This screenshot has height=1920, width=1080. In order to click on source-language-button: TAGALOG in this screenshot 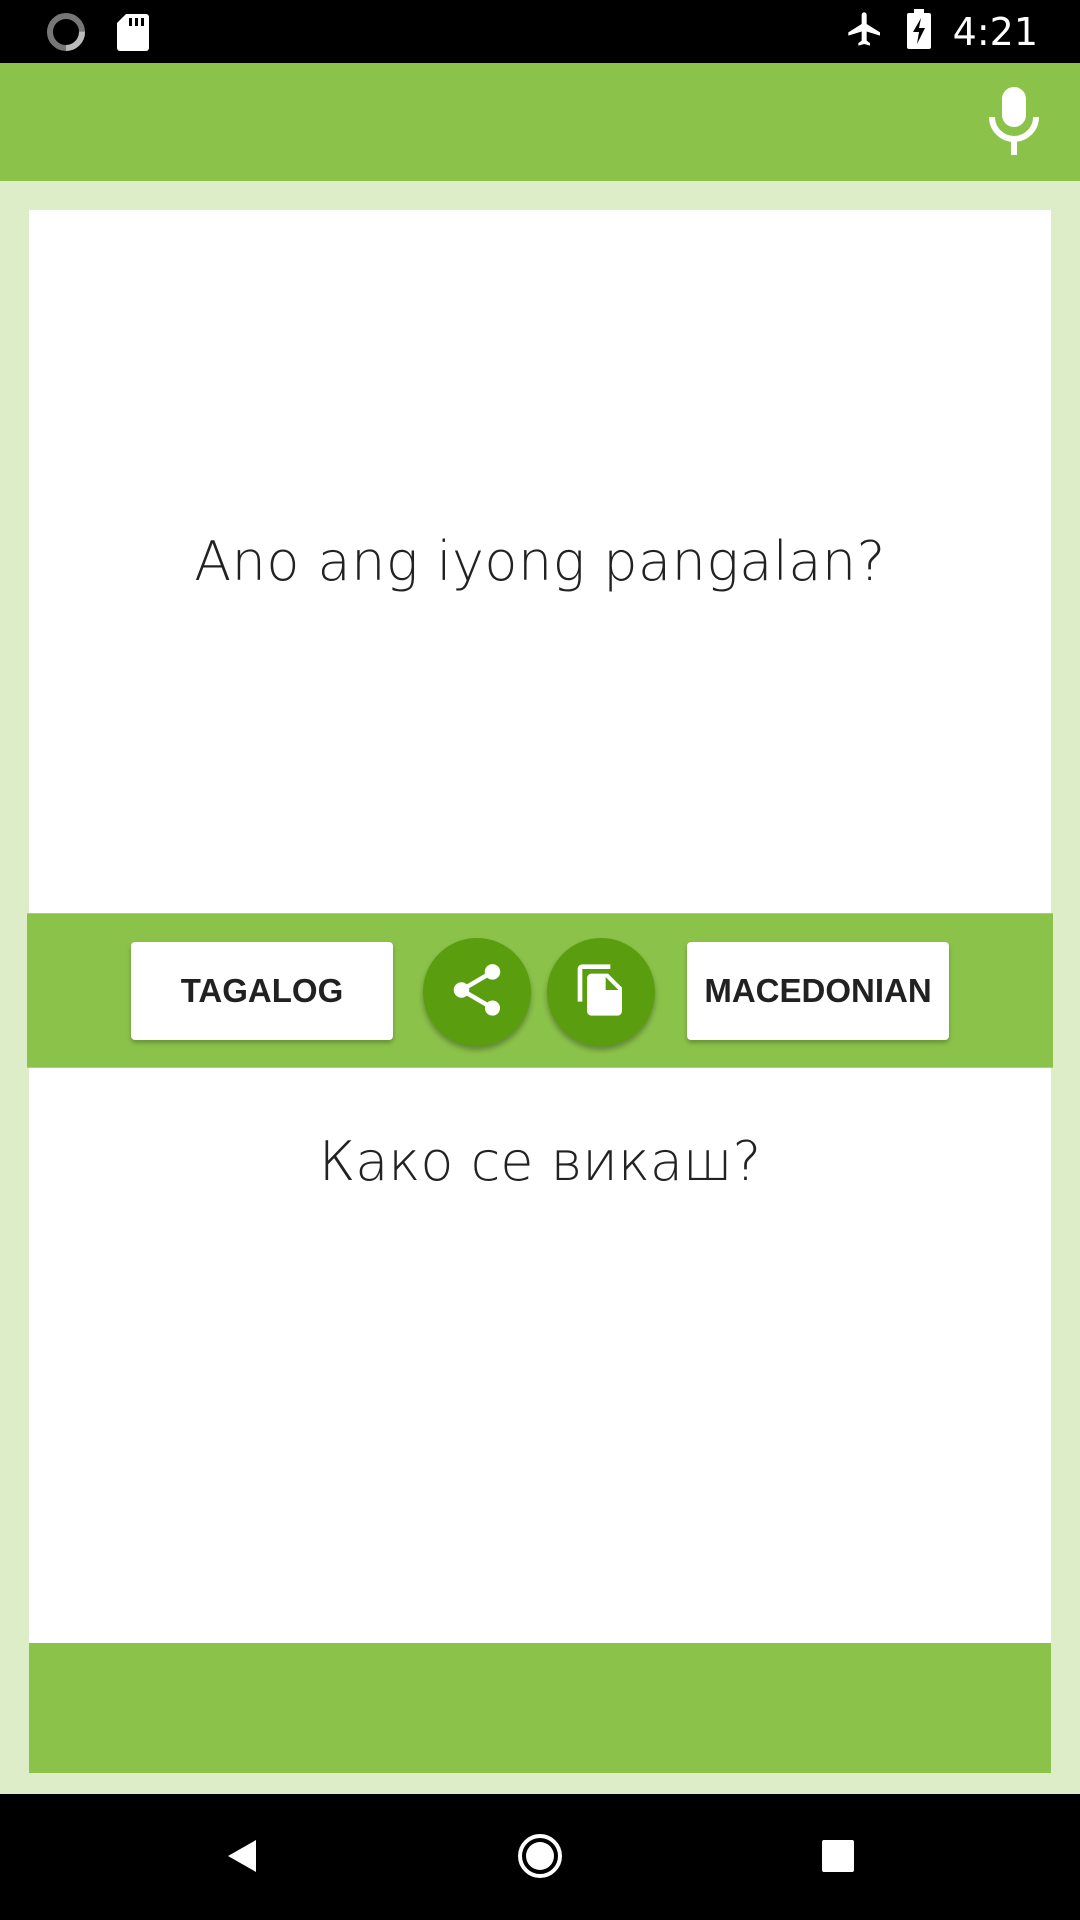, I will do `click(262, 991)`.